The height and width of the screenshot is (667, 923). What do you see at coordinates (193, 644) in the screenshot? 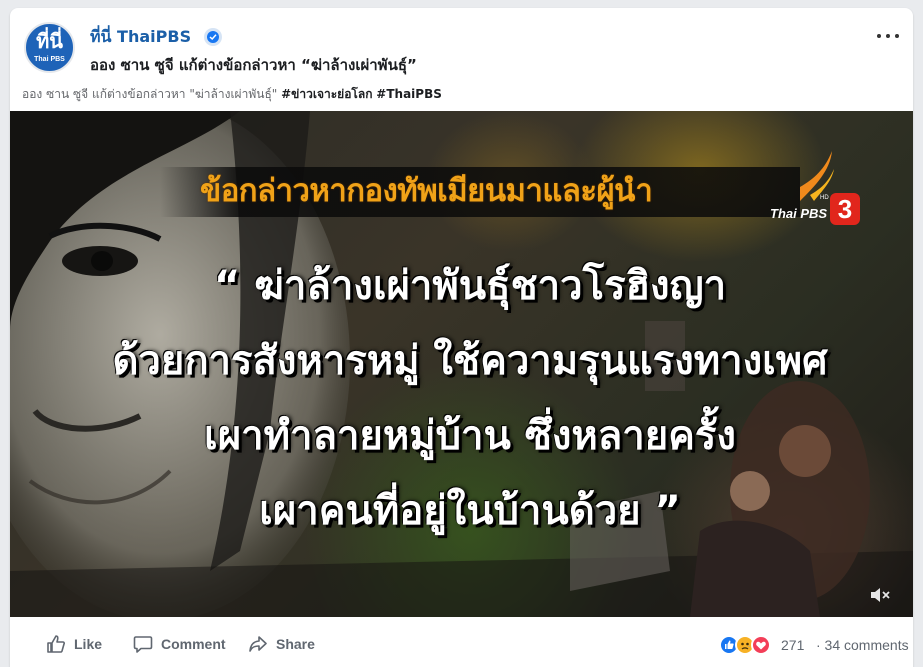
I see `comment-label: Comment` at bounding box center [193, 644].